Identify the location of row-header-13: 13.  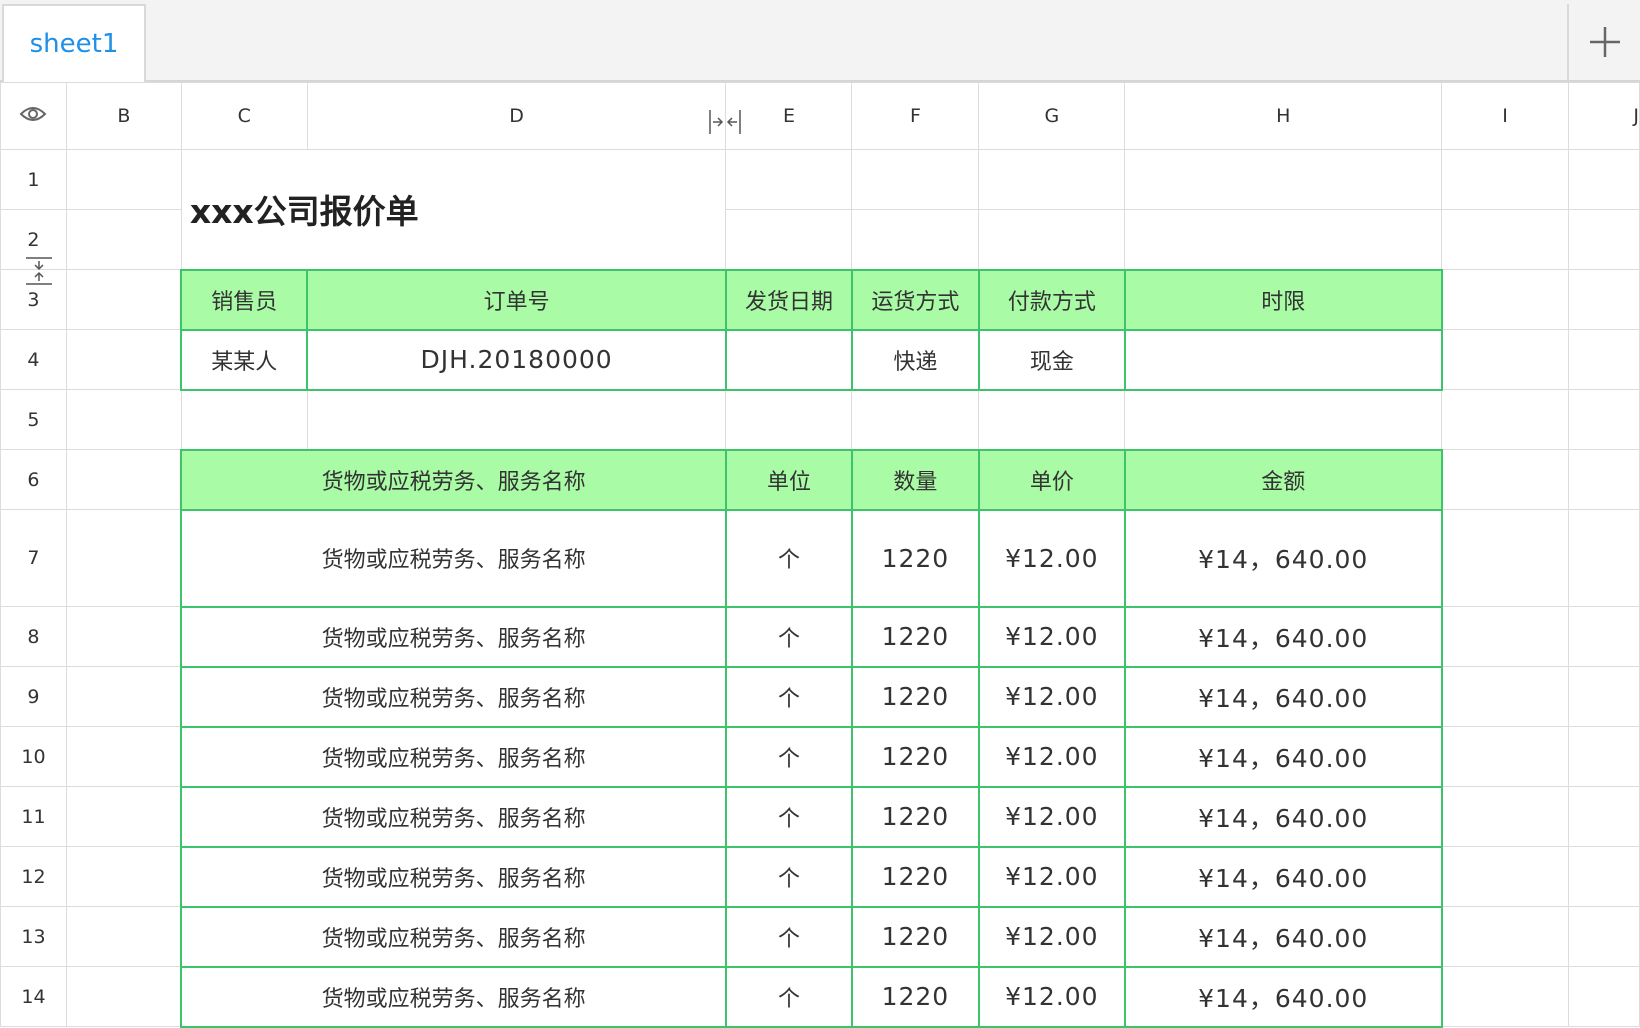
(33, 936).